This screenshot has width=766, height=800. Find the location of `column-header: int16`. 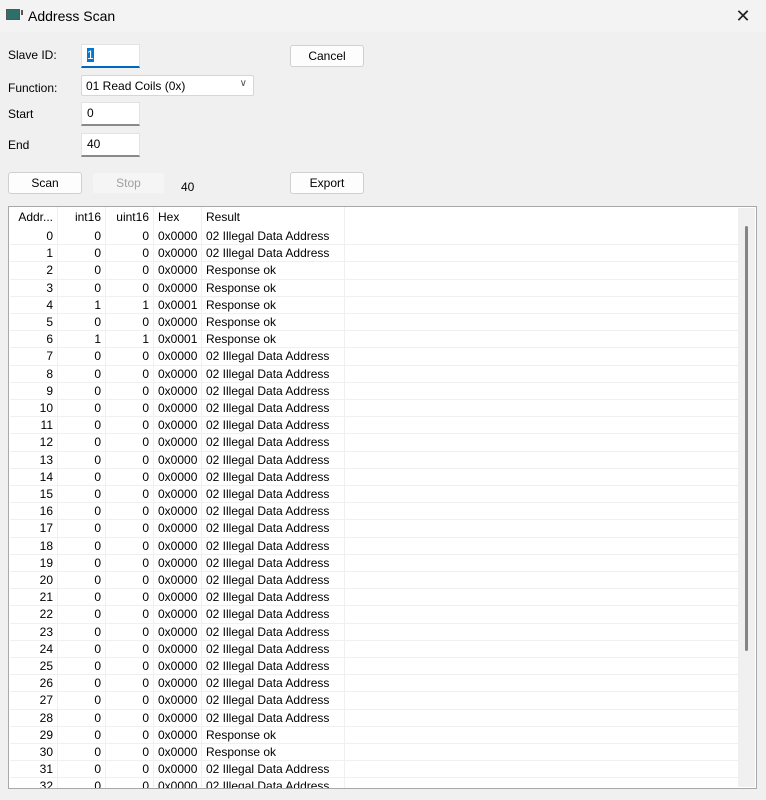

column-header: int16 is located at coordinates (82, 217).